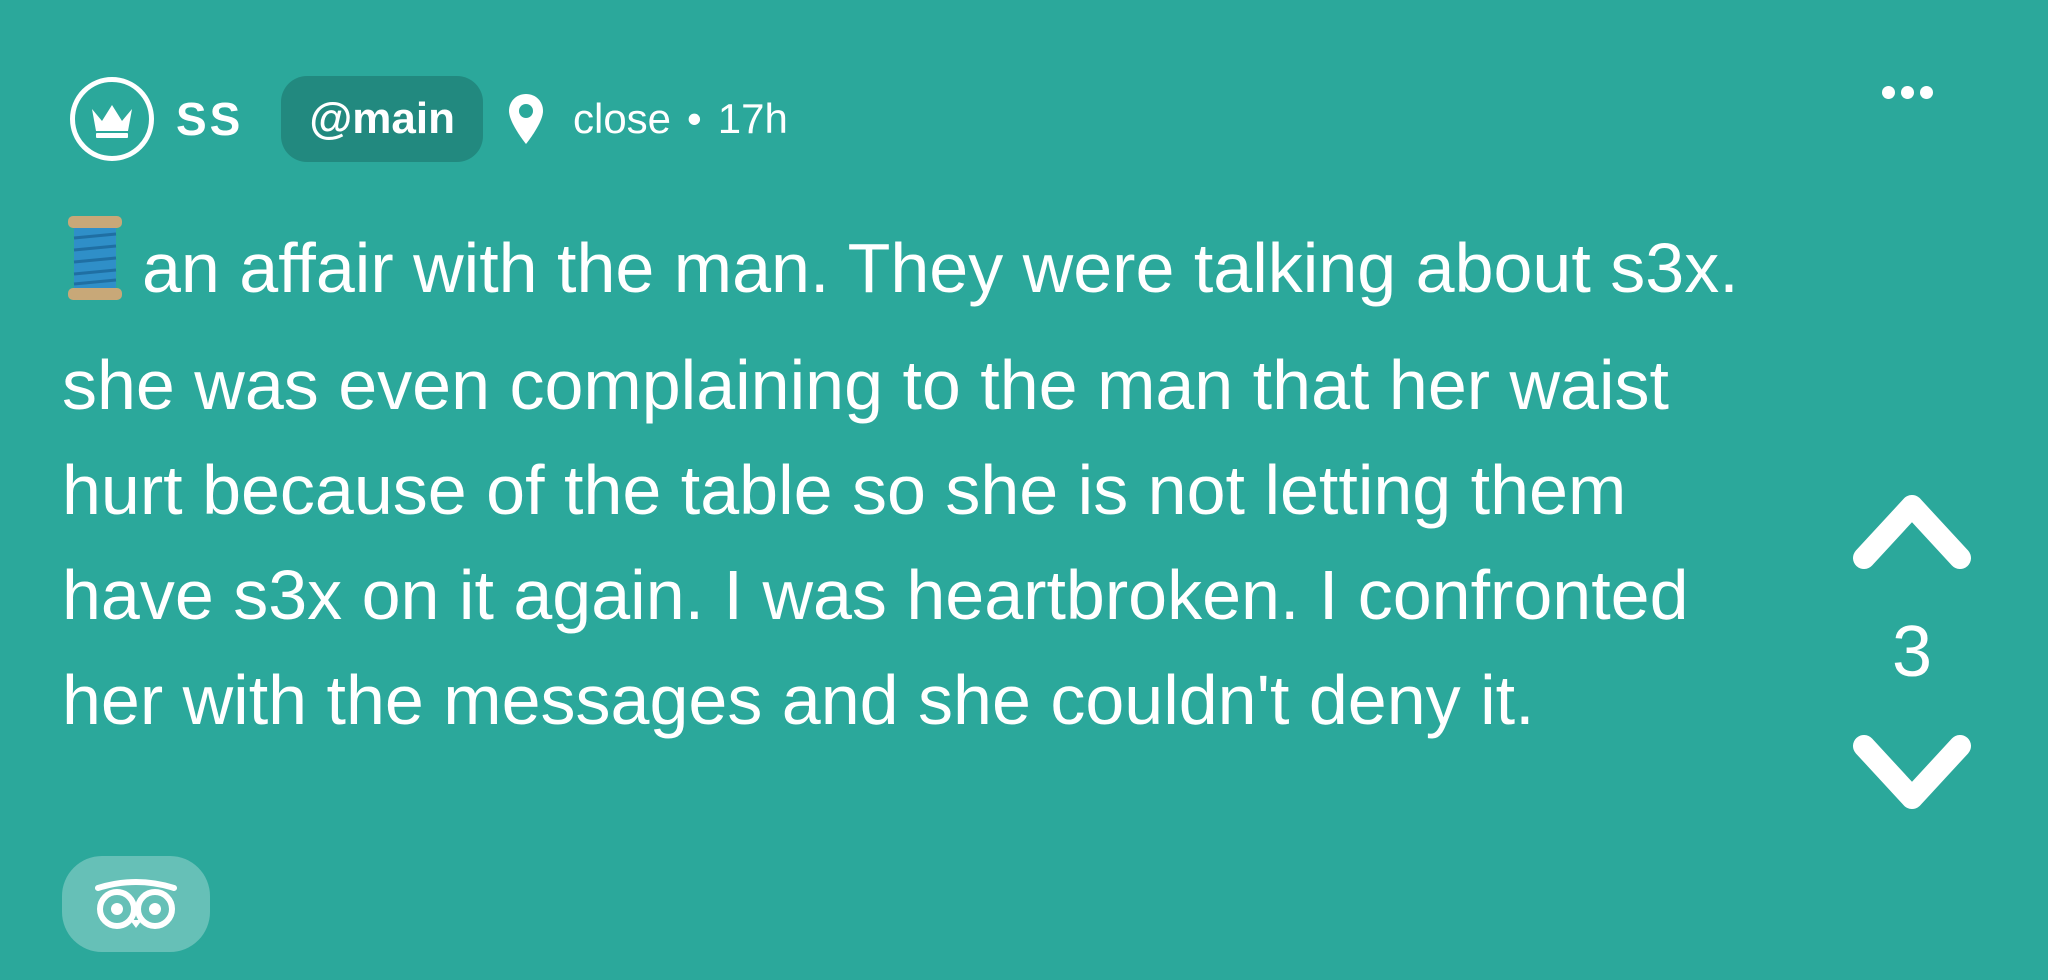 The height and width of the screenshot is (980, 2048). I want to click on owl-reaction-button, so click(136, 904).